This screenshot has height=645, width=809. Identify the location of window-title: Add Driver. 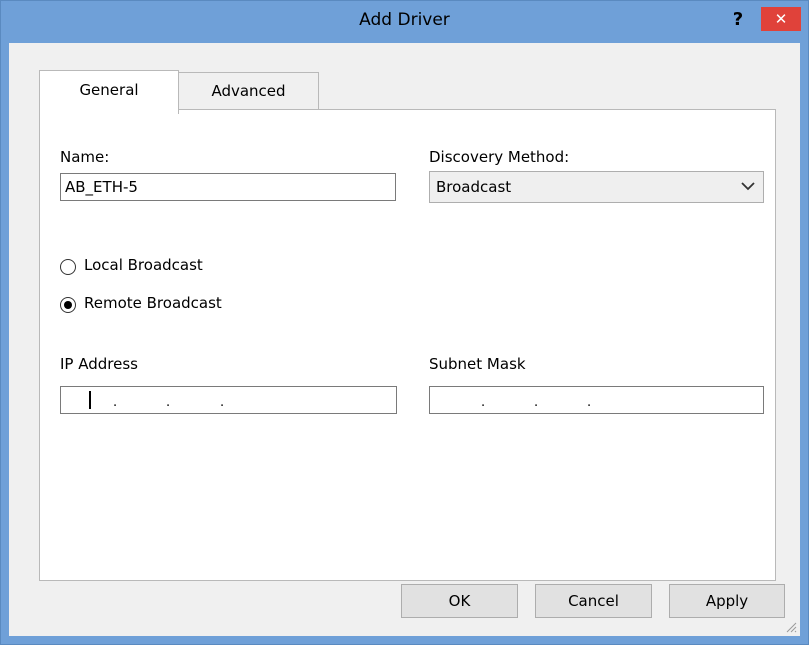
(404, 20).